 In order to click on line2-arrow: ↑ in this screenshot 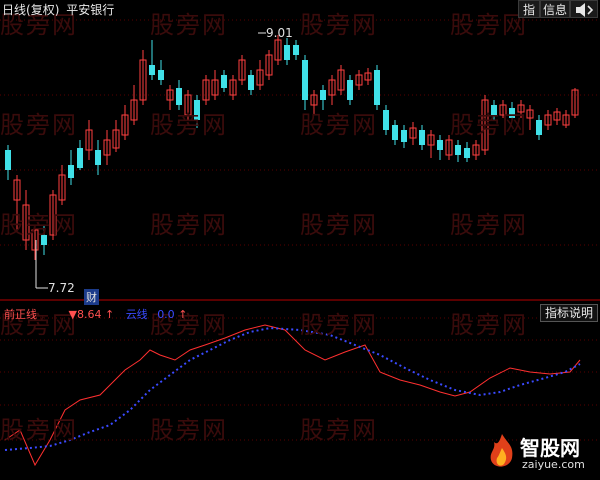, I will do `click(183, 314)`.